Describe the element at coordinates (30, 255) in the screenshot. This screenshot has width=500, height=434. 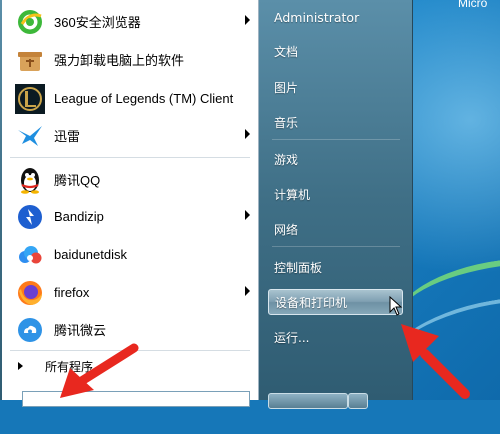
I see `baidunetdisk-icon` at that location.